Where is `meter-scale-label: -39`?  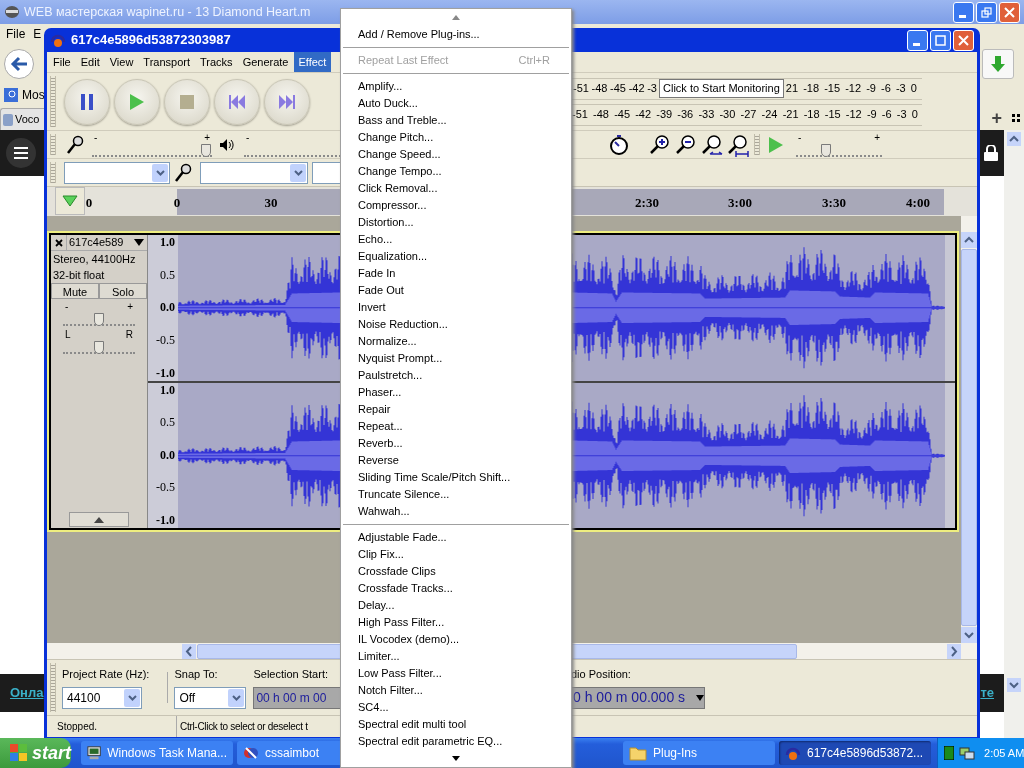
meter-scale-label: -39 is located at coordinates (664, 115).